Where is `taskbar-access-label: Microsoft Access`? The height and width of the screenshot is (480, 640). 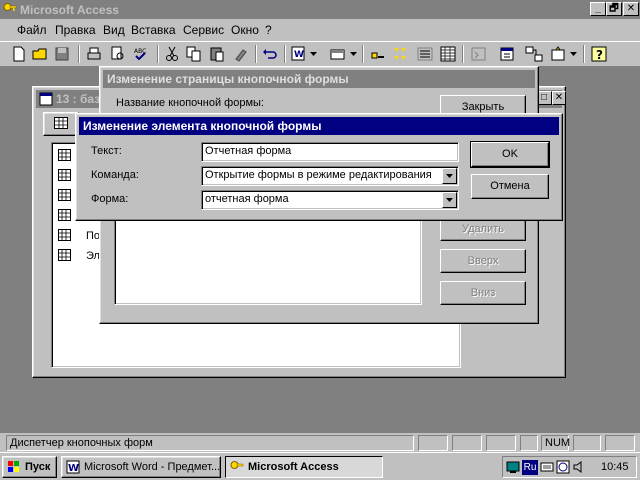 taskbar-access-label: Microsoft Access is located at coordinates (293, 467).